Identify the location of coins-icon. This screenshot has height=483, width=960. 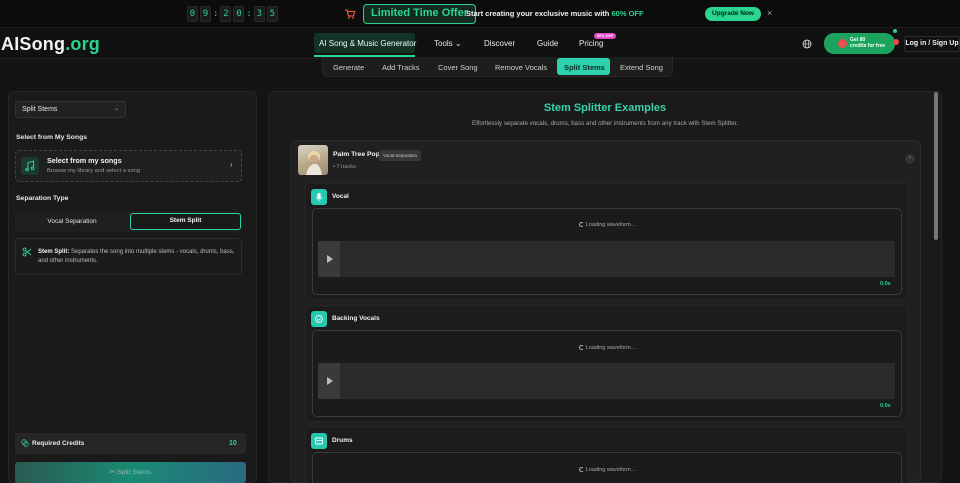
(25, 443).